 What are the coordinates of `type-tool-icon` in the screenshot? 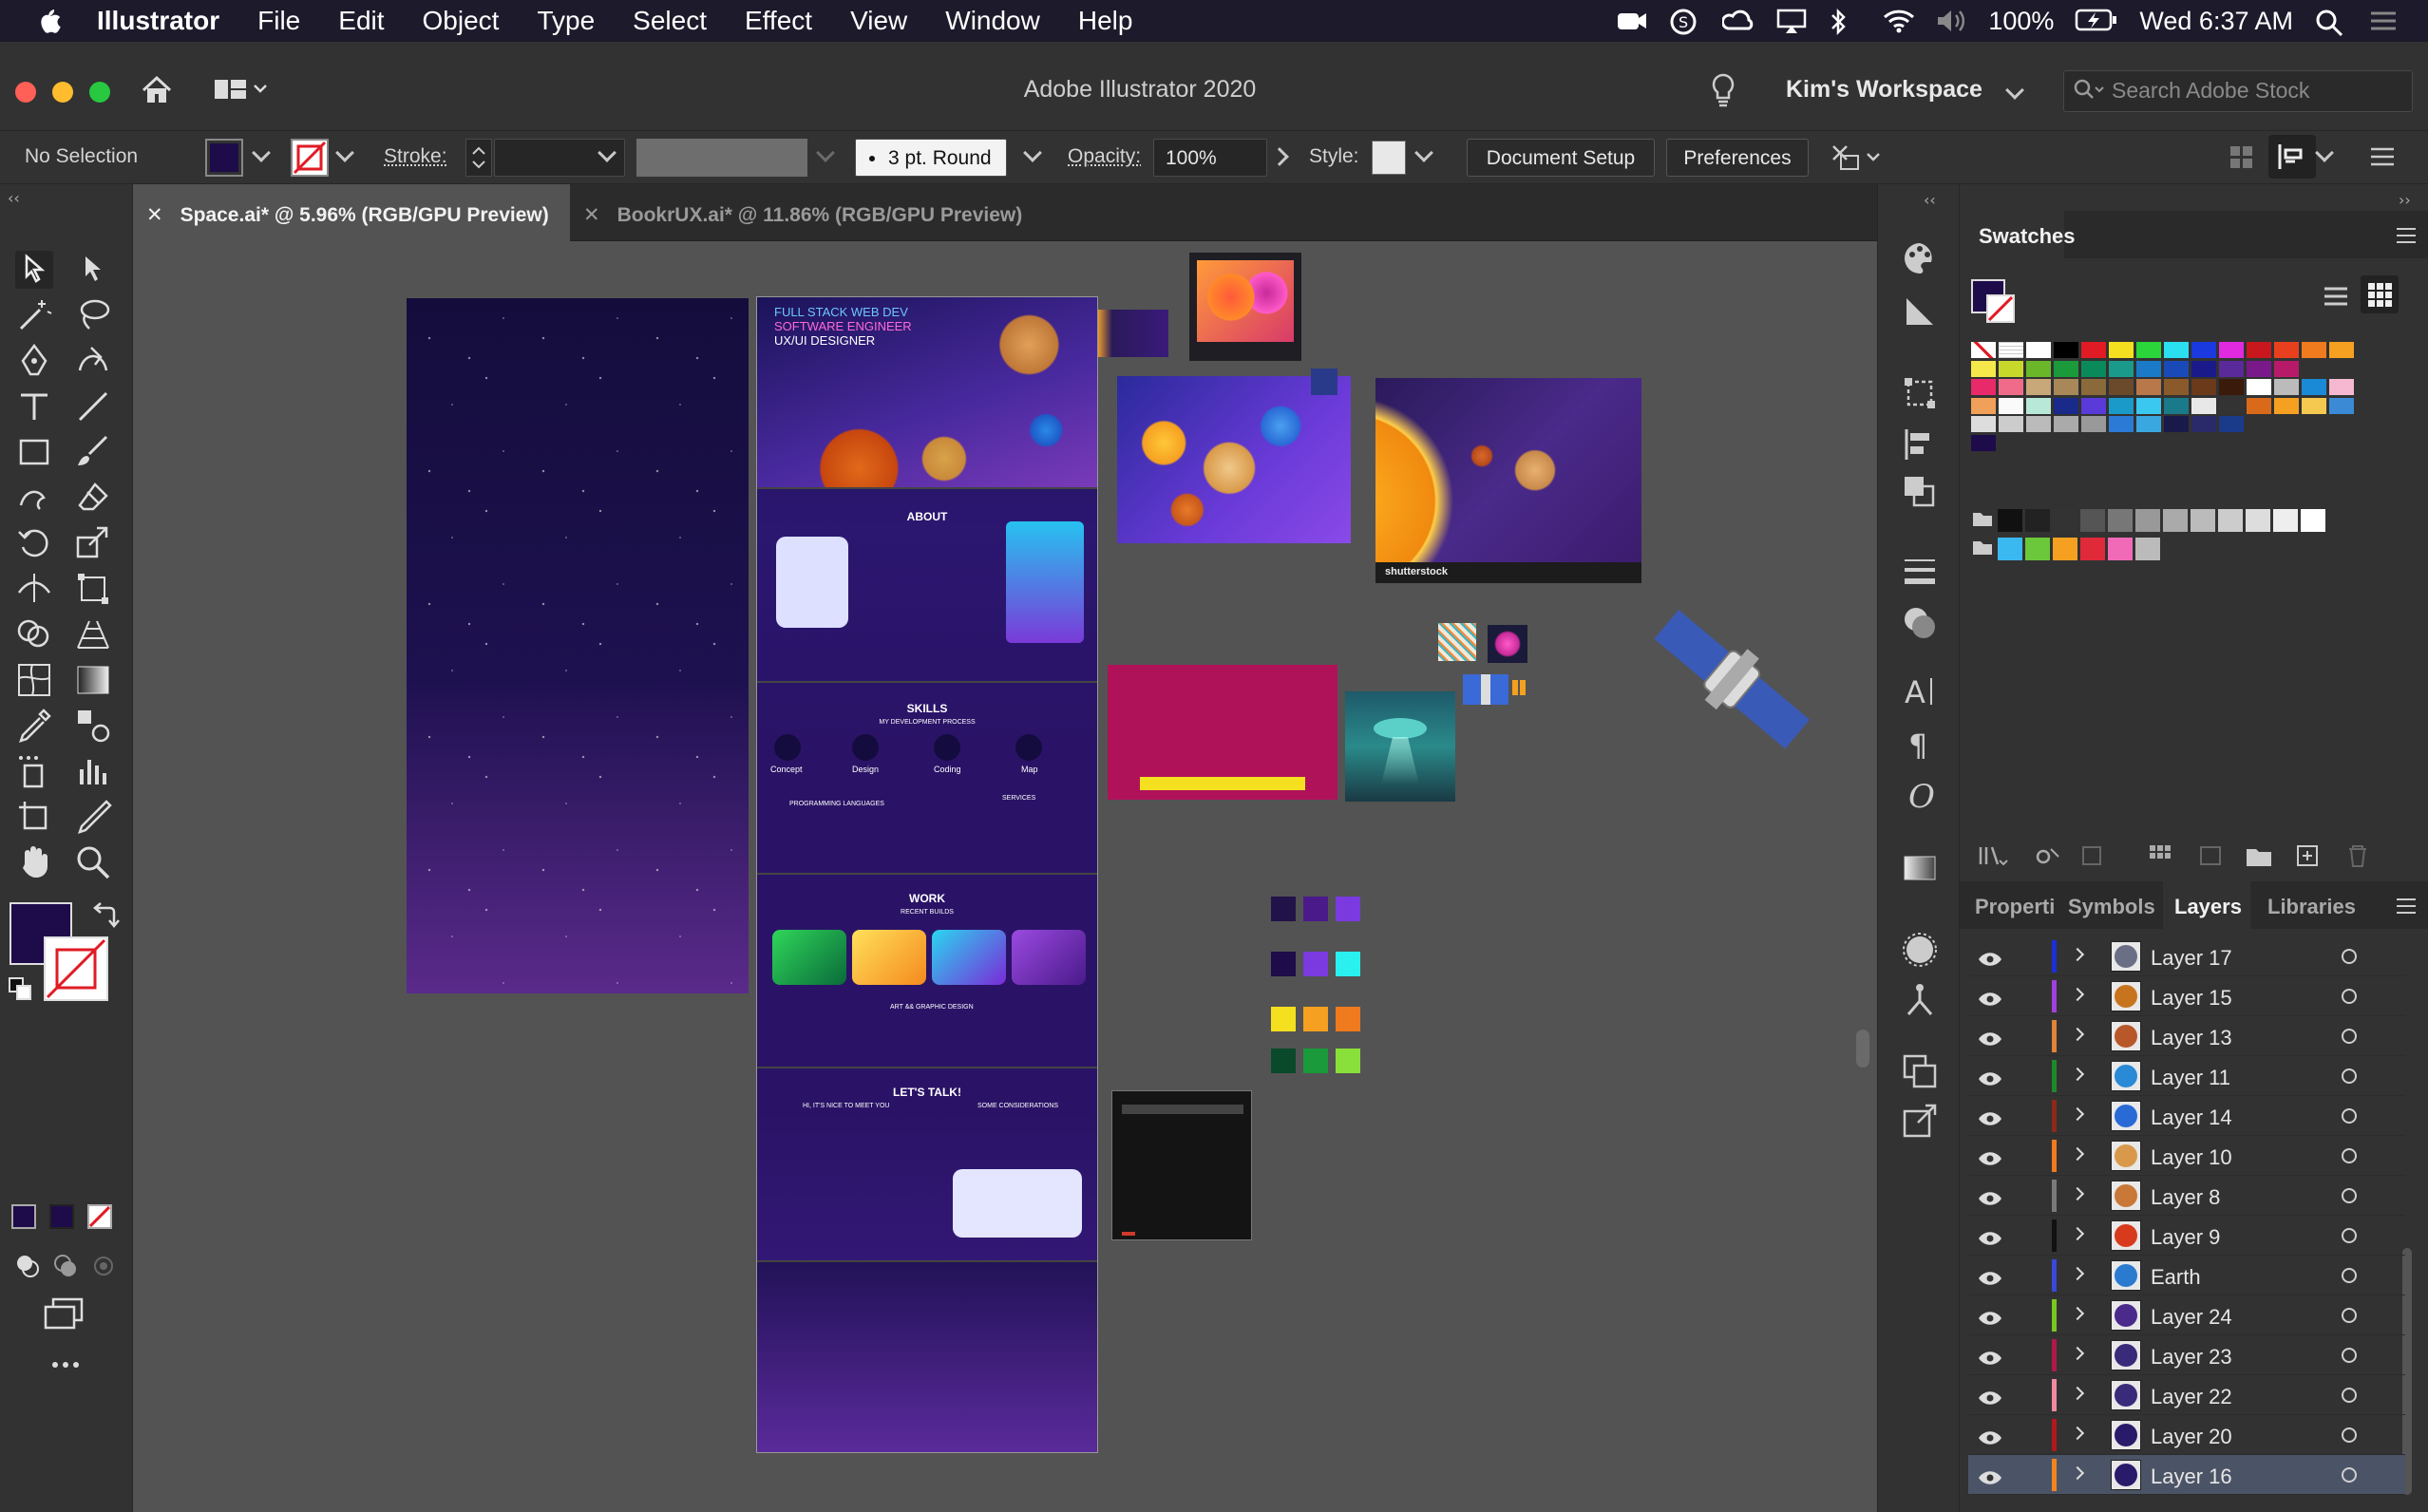 It's located at (34, 406).